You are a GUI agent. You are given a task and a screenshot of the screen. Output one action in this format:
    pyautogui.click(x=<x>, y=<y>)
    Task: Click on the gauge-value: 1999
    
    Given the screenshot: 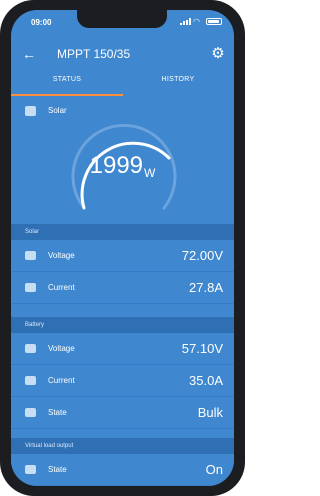 What is the action you would take?
    pyautogui.click(x=116, y=165)
    